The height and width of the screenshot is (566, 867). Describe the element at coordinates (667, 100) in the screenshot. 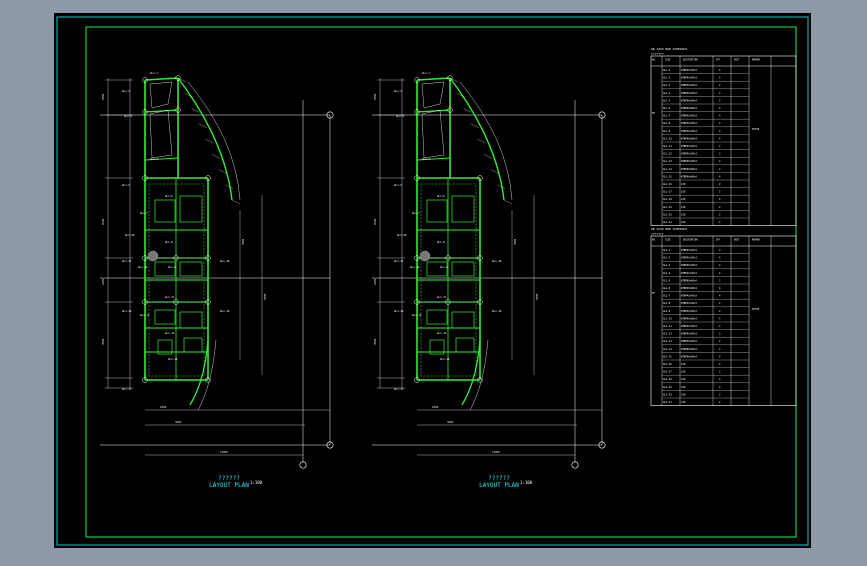

I see `table-cell-no: GL1-5` at that location.